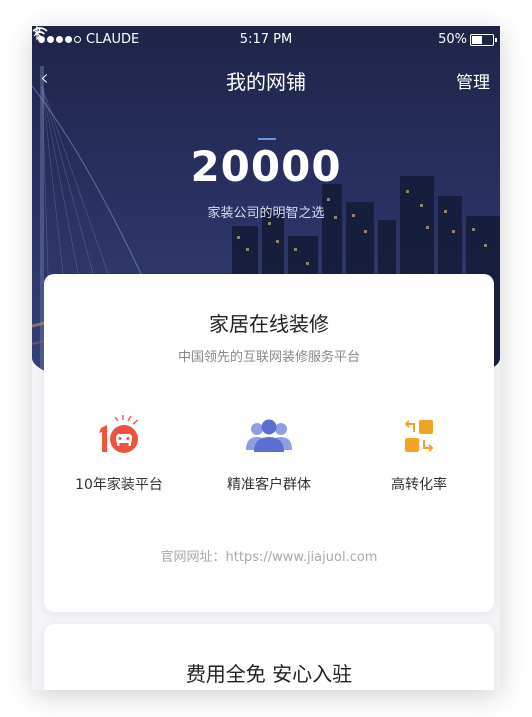 This screenshot has height=717, width=532. What do you see at coordinates (269, 435) in the screenshot?
I see `user-group-icon` at bounding box center [269, 435].